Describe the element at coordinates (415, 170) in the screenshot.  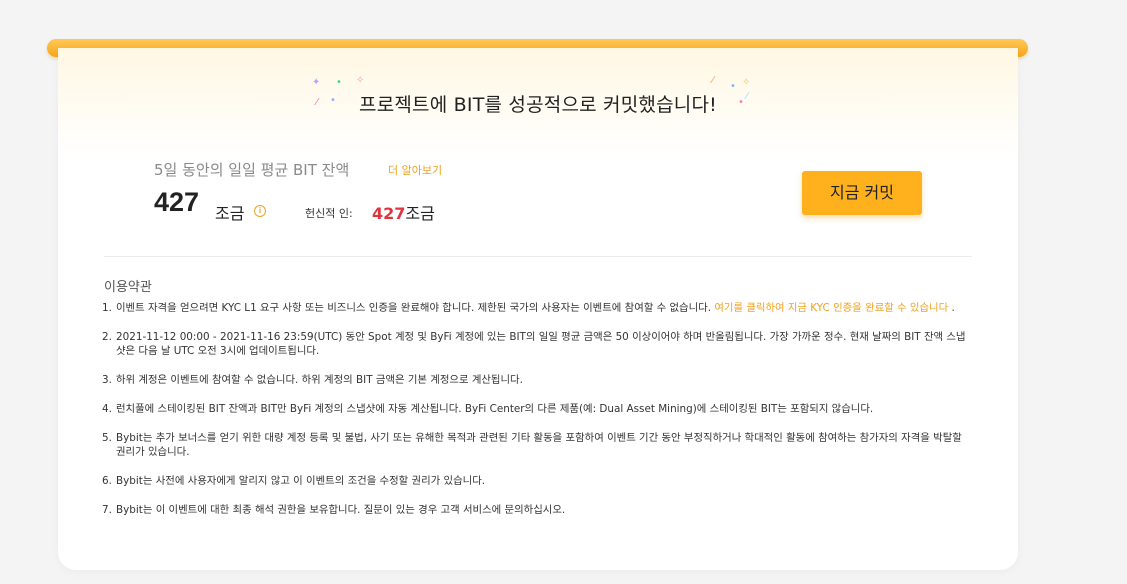
I see `learn-more-link: 더 알아보기` at that location.